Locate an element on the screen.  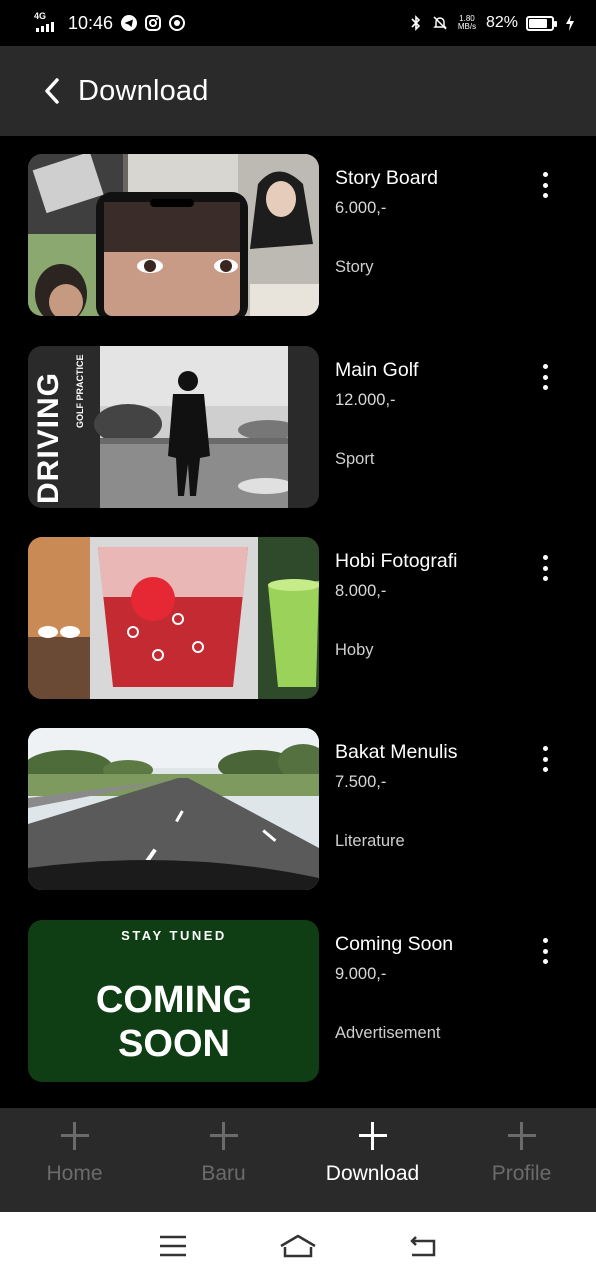
item-title: Story Board is located at coordinates (386, 178).